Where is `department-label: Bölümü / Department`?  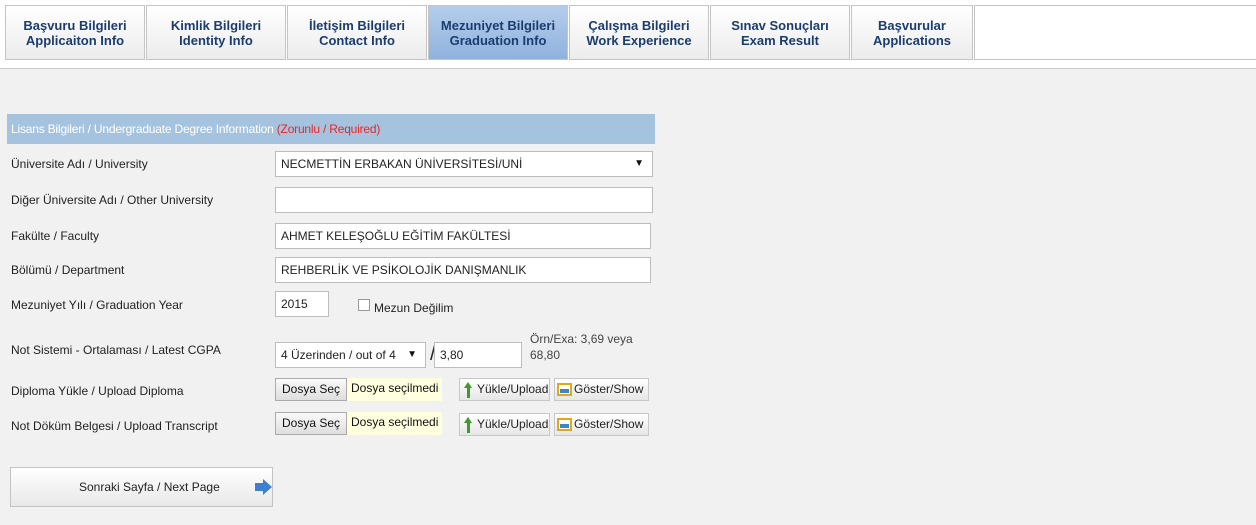 department-label: Bölümü / Department is located at coordinates (68, 270).